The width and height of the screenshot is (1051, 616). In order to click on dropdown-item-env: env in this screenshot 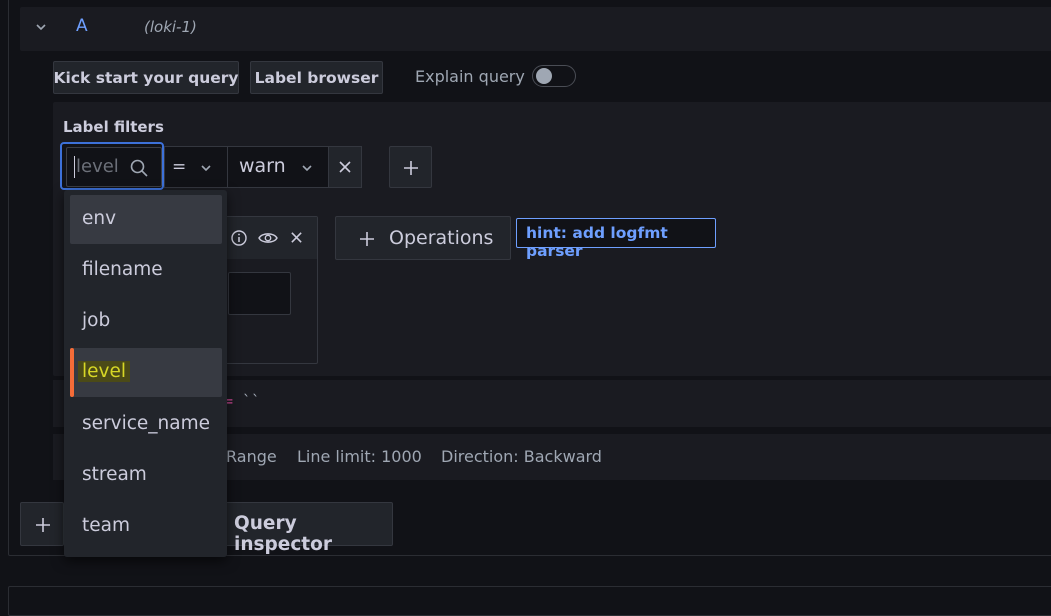, I will do `click(146, 219)`.